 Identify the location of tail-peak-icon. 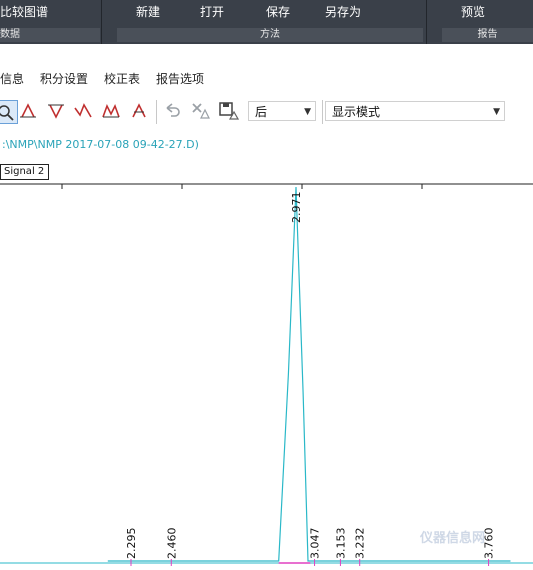
(83, 111).